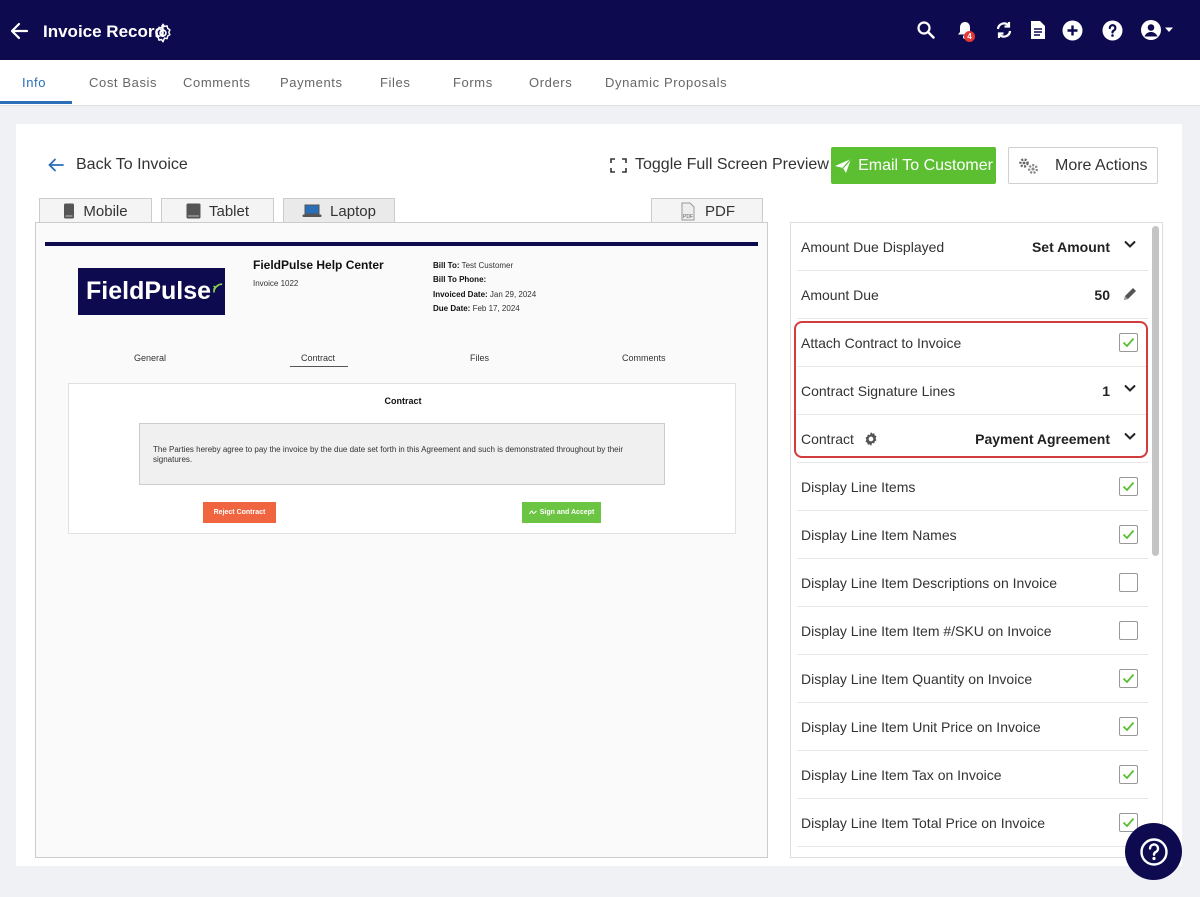 This screenshot has width=1200, height=897. Describe the element at coordinates (618, 165) in the screenshot. I see `fullscreen-icon` at that location.